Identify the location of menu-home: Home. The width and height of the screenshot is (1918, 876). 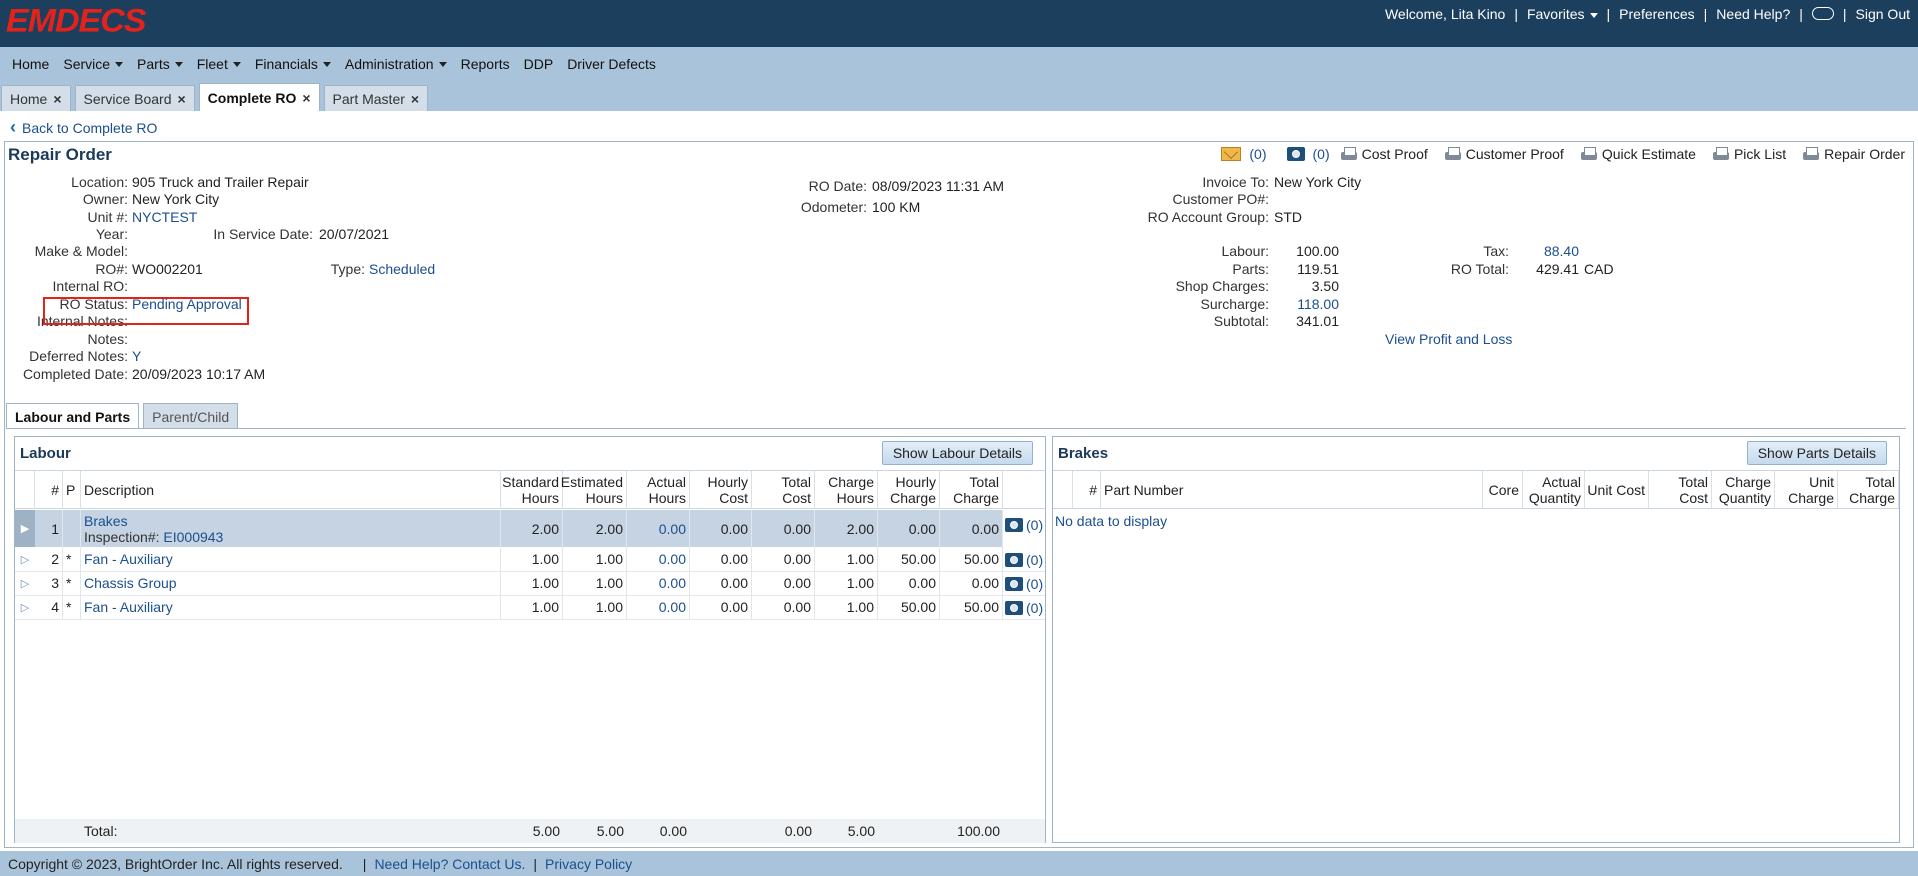
(30, 64).